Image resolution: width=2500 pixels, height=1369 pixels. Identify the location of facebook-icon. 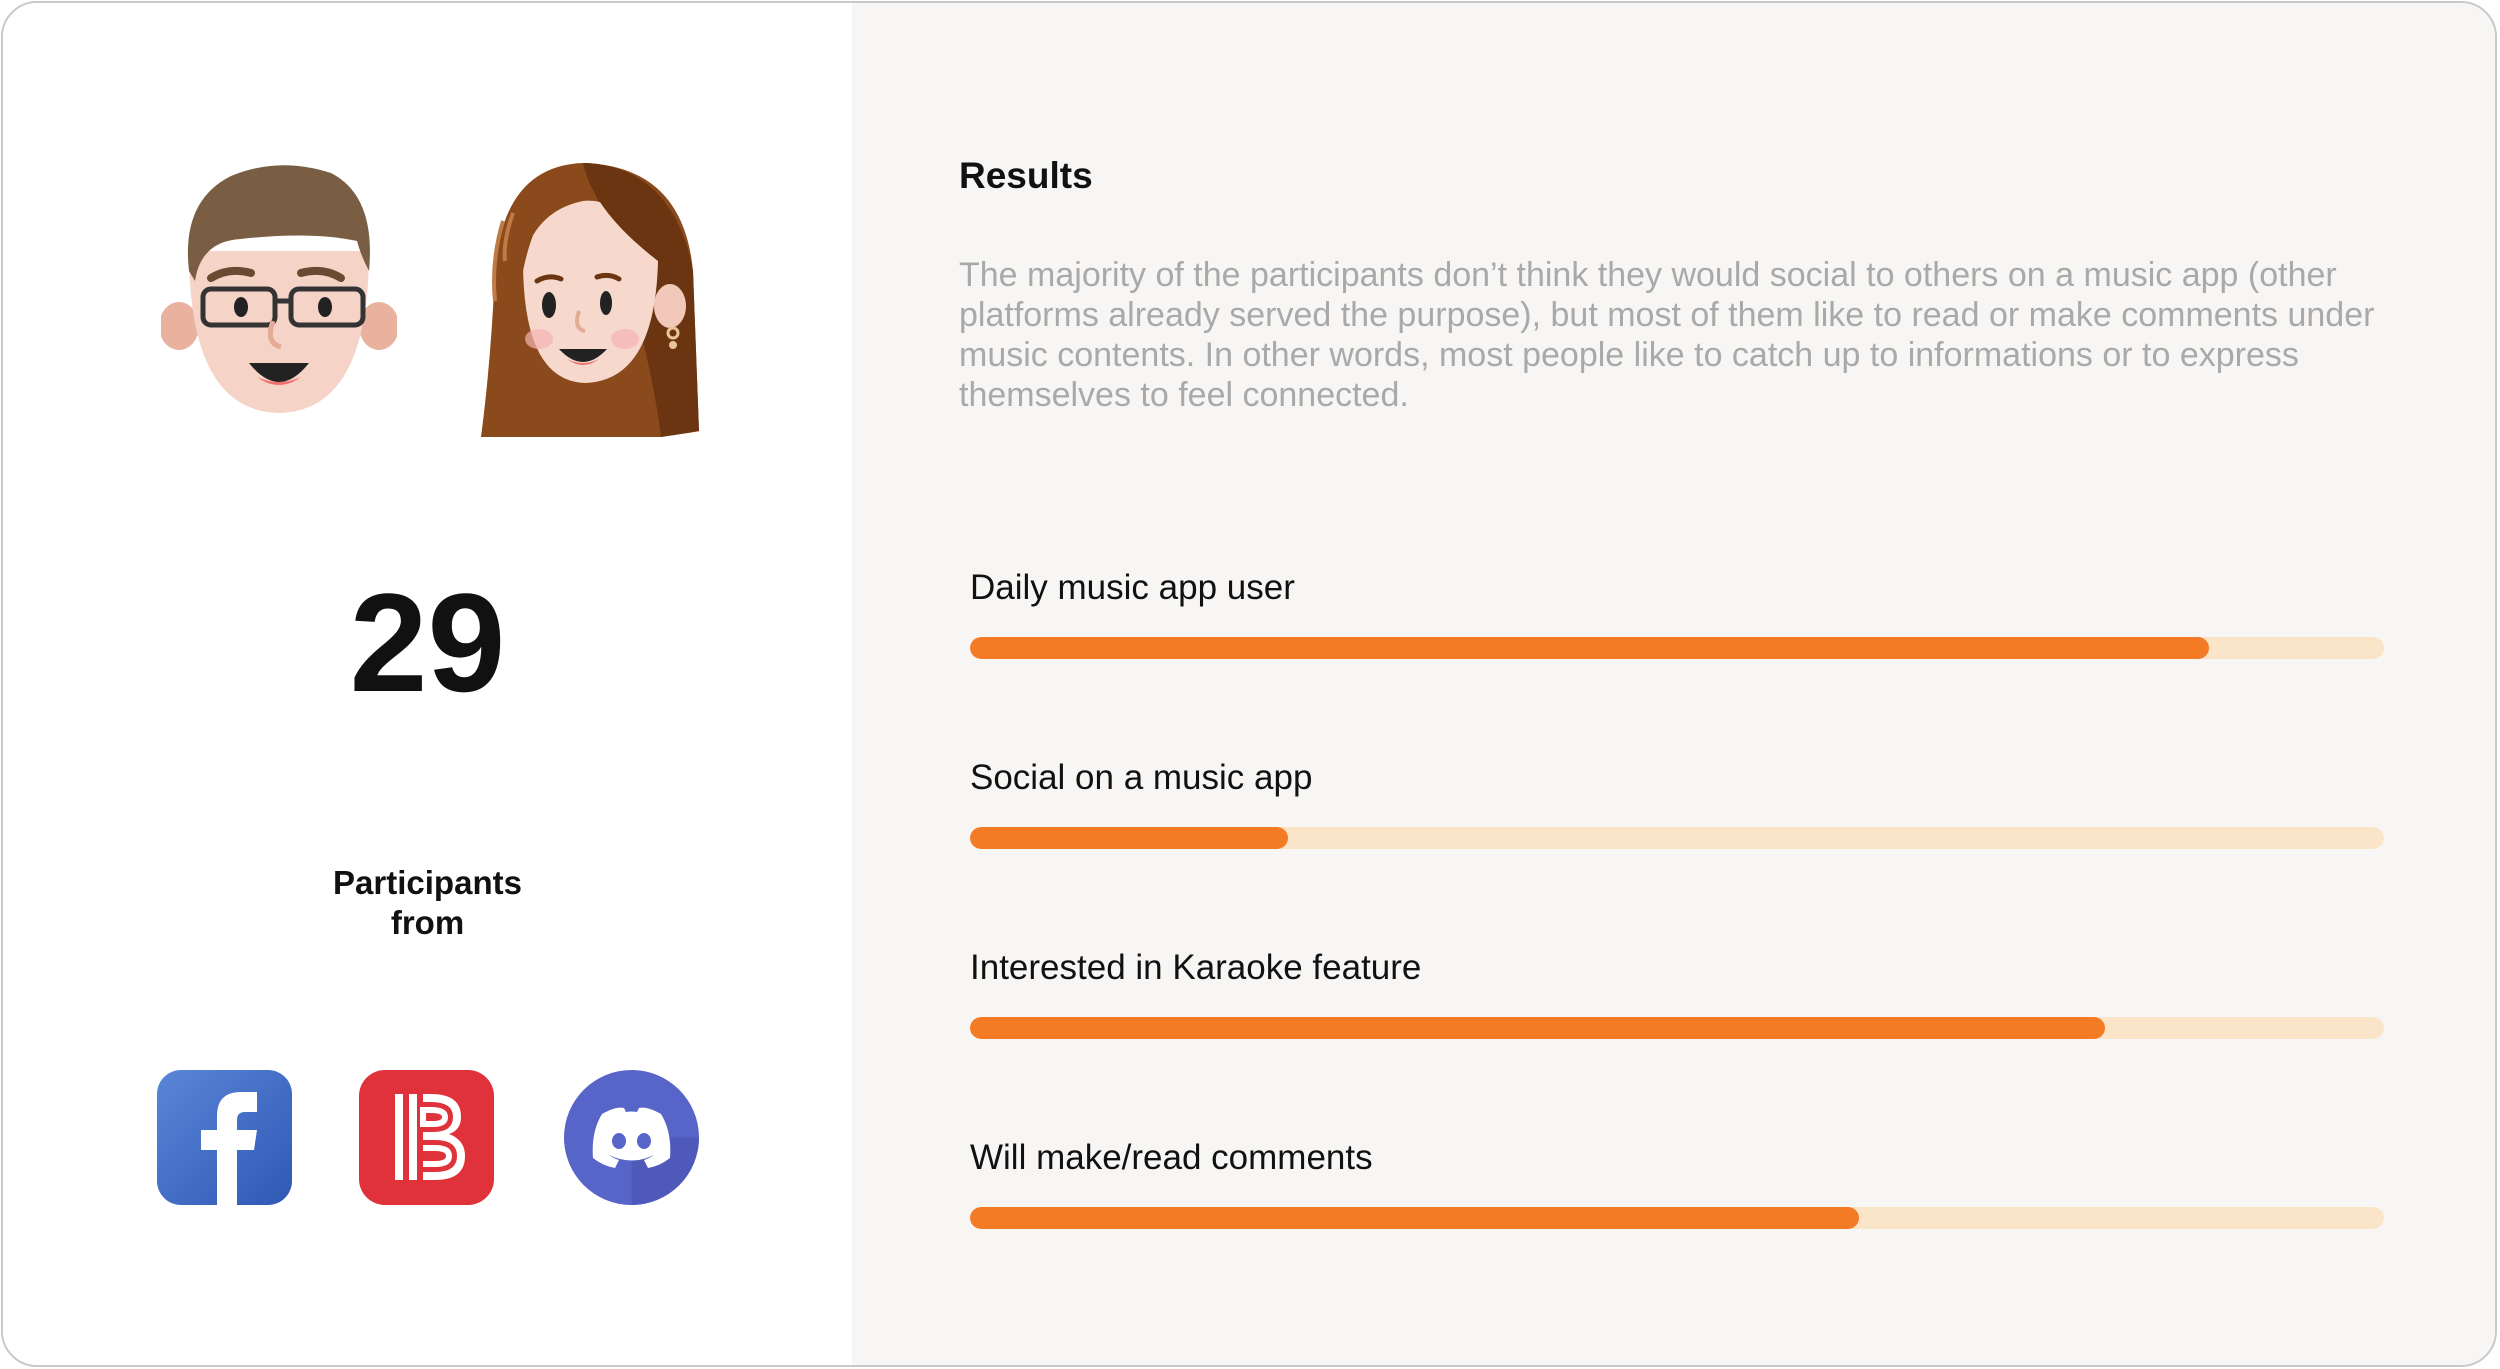
(224, 1137).